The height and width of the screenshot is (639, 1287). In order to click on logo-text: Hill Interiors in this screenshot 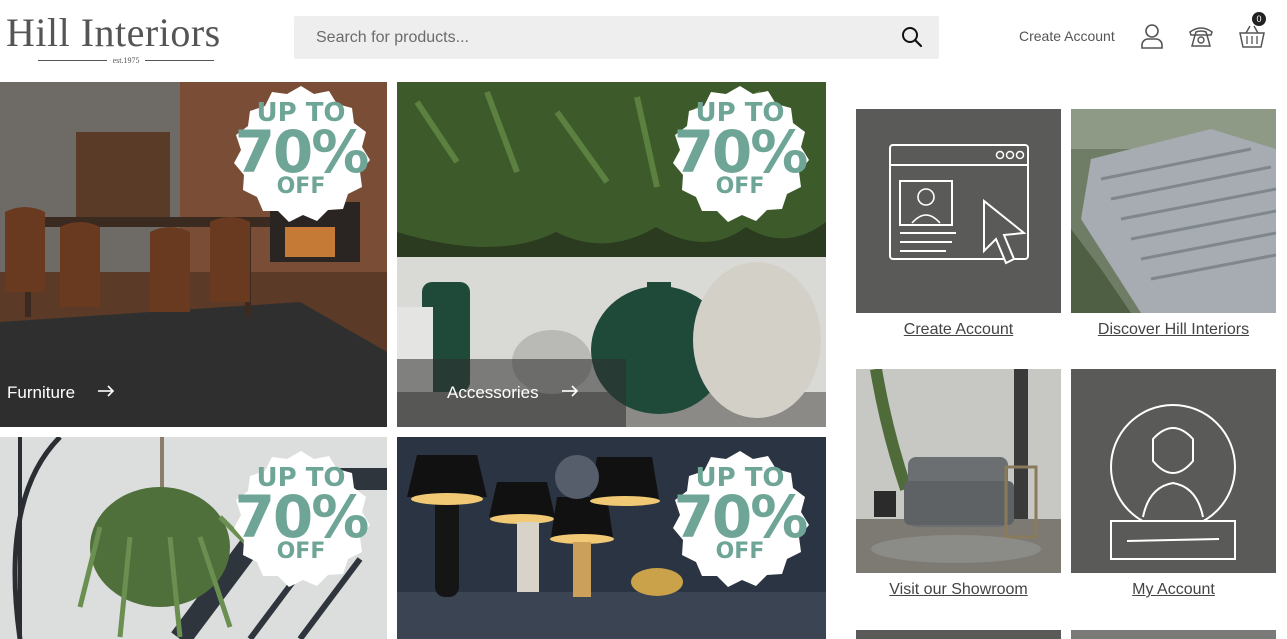, I will do `click(113, 32)`.